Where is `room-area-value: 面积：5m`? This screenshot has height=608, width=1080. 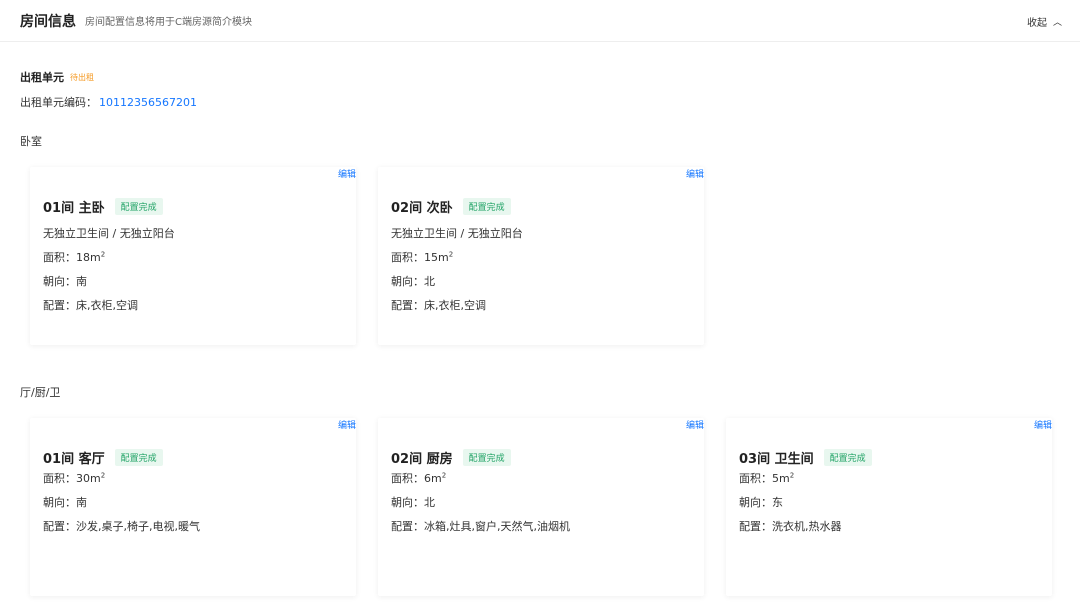 room-area-value: 面积：5m is located at coordinates (764, 478).